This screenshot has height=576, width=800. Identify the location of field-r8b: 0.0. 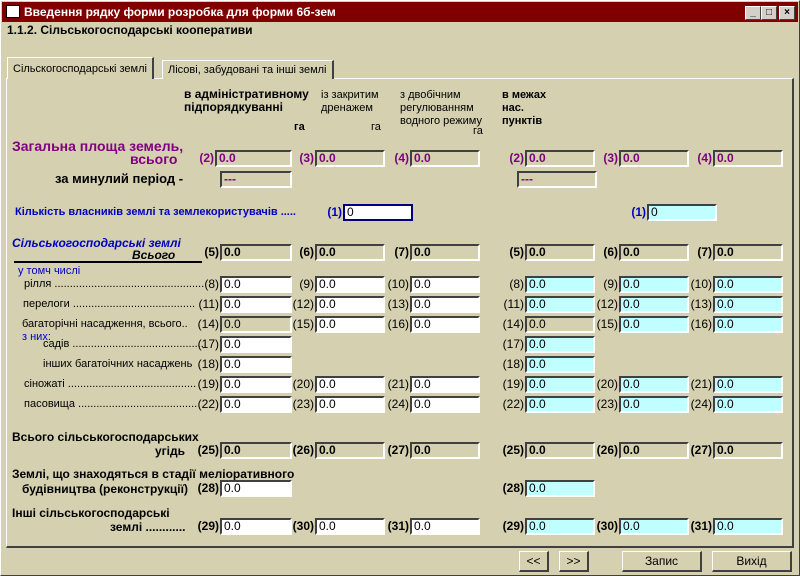
(350, 284).